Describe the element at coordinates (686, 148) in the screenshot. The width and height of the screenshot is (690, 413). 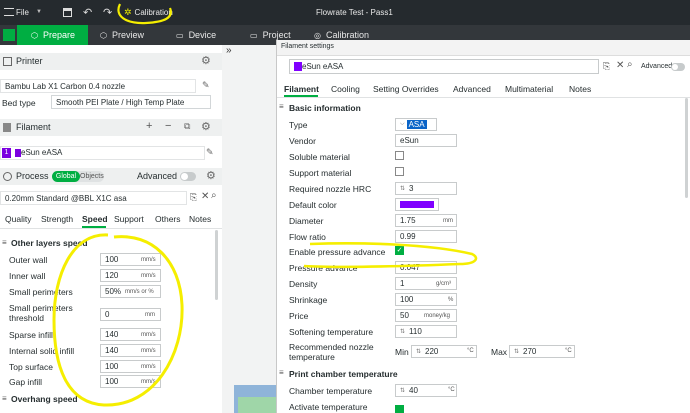
I see `dialog-scrollbar` at that location.